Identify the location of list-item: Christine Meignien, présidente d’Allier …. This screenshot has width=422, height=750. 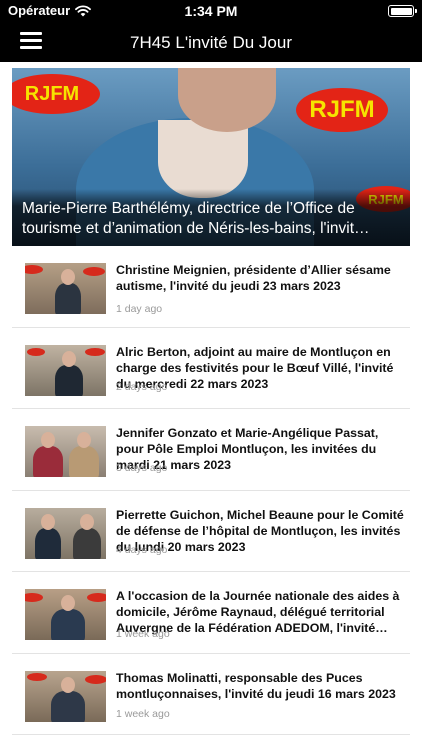
(211, 287).